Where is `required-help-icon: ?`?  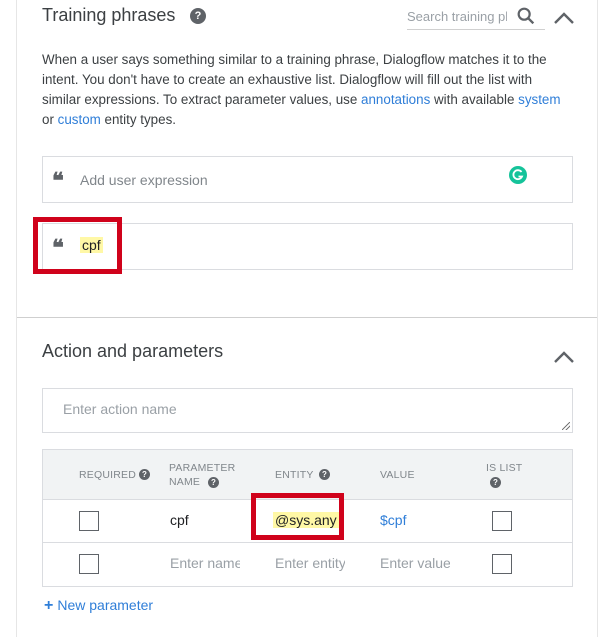
required-help-icon: ? is located at coordinates (144, 474).